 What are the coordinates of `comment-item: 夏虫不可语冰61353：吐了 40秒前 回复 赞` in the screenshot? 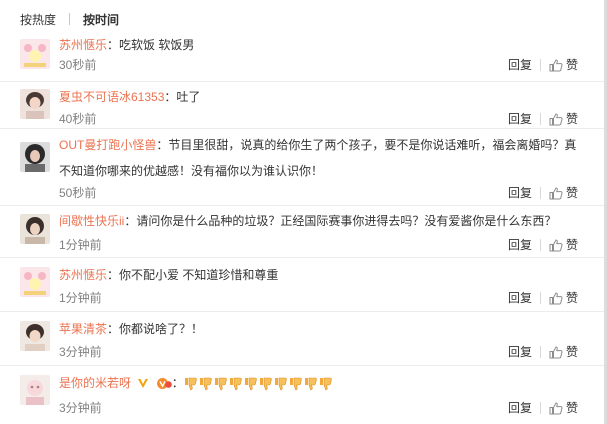 It's located at (302, 105).